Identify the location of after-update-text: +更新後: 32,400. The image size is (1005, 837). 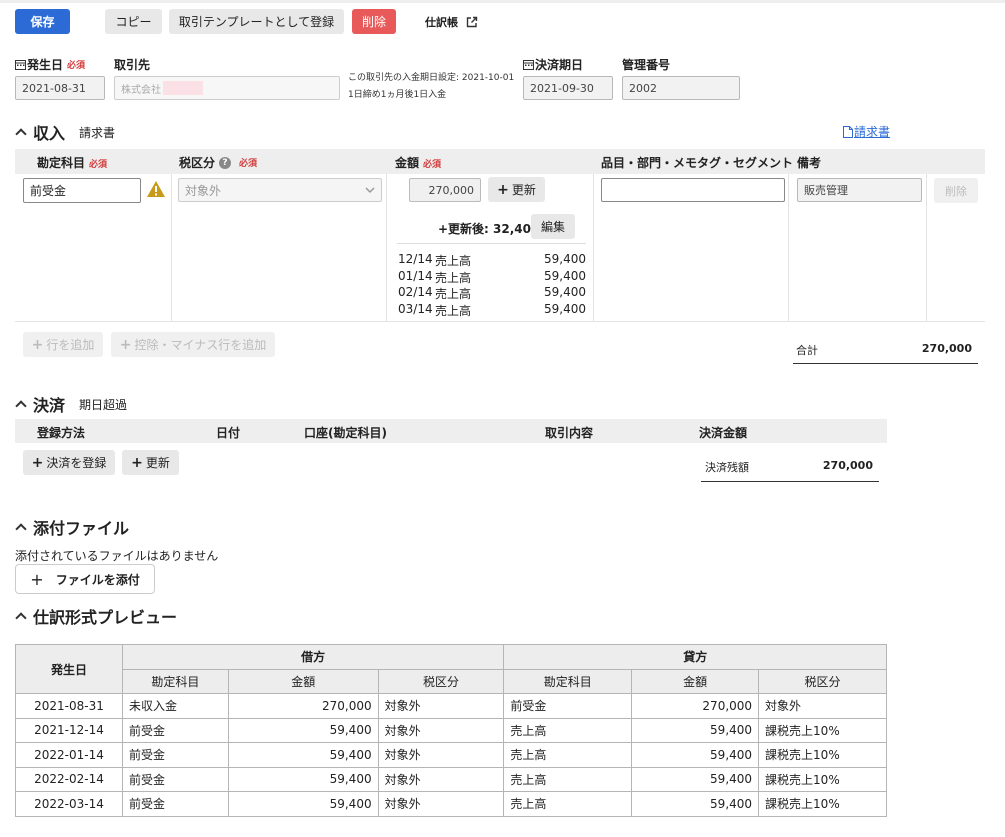
(489, 229).